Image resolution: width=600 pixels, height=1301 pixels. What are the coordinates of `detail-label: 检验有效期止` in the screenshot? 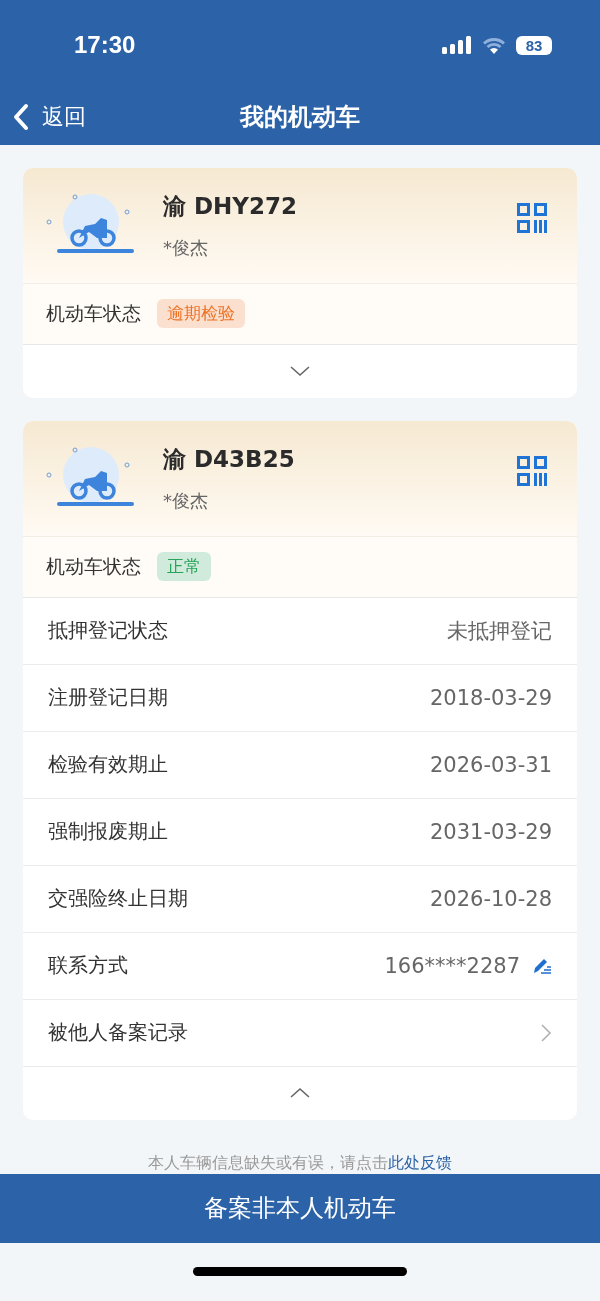 It's located at (108, 765).